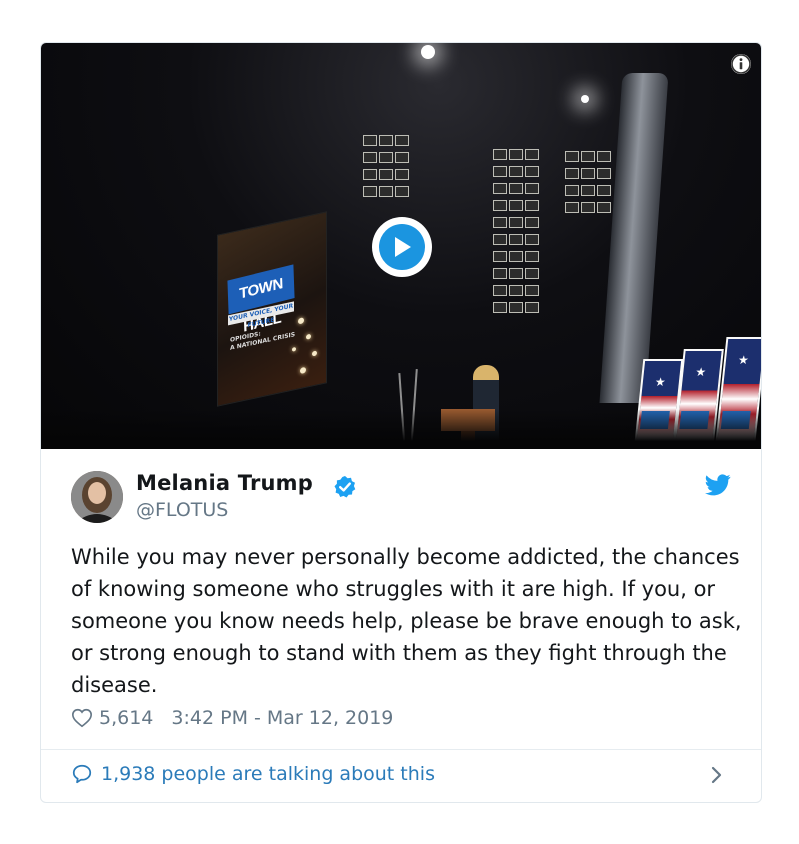  Describe the element at coordinates (282, 718) in the screenshot. I see `tweet-timestamp: 3:42 PM - Mar 12, 2019` at that location.